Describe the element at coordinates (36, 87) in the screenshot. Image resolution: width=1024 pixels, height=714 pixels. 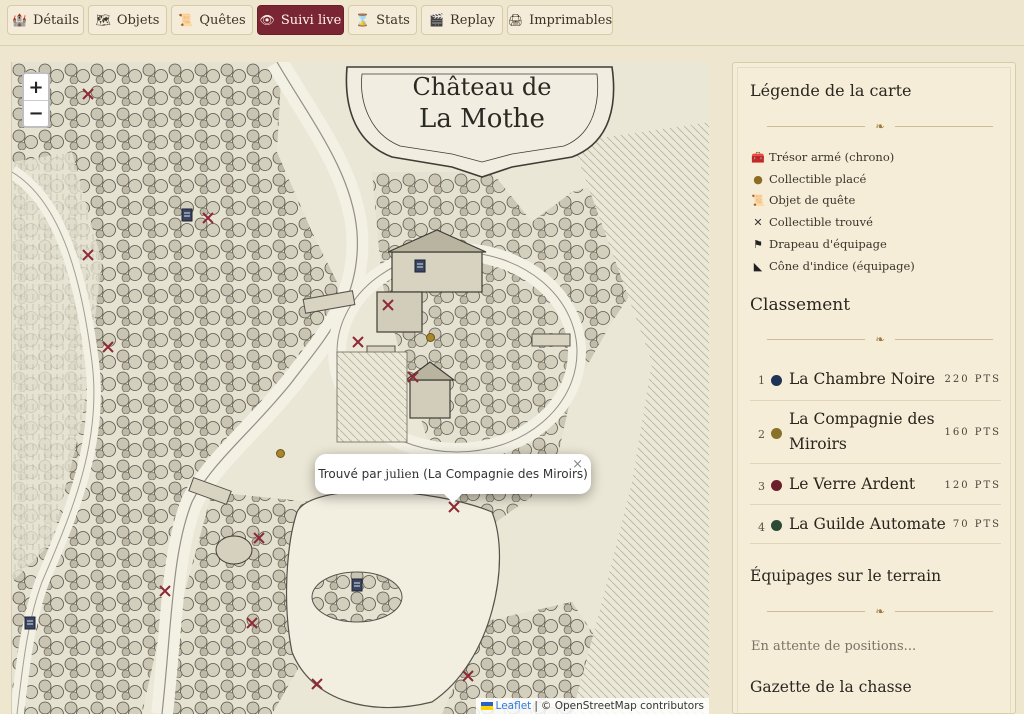
I see `zoom-in-button: +` at that location.